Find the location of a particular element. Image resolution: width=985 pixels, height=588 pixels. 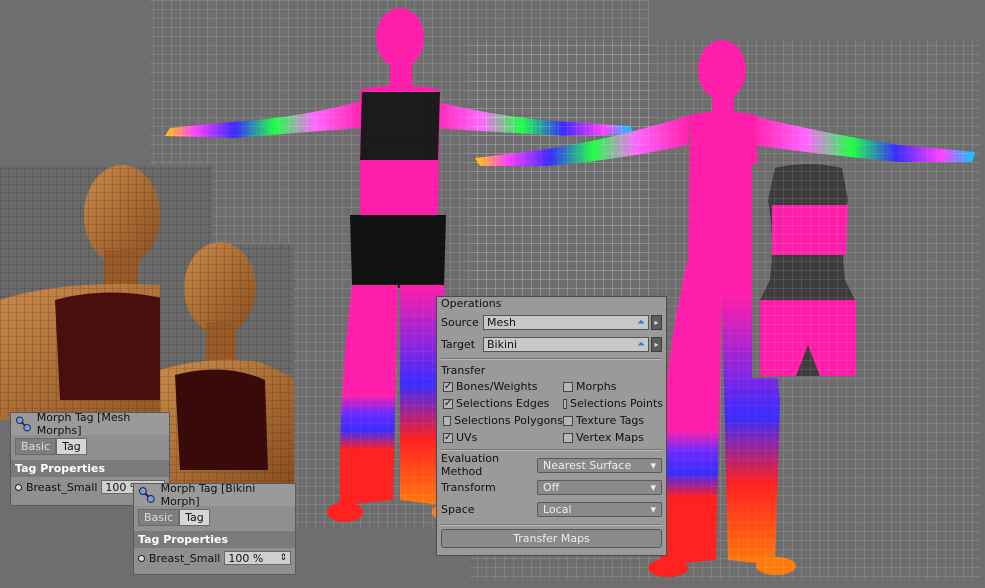

option-vertex-maps: Vertex Maps is located at coordinates (613, 437).